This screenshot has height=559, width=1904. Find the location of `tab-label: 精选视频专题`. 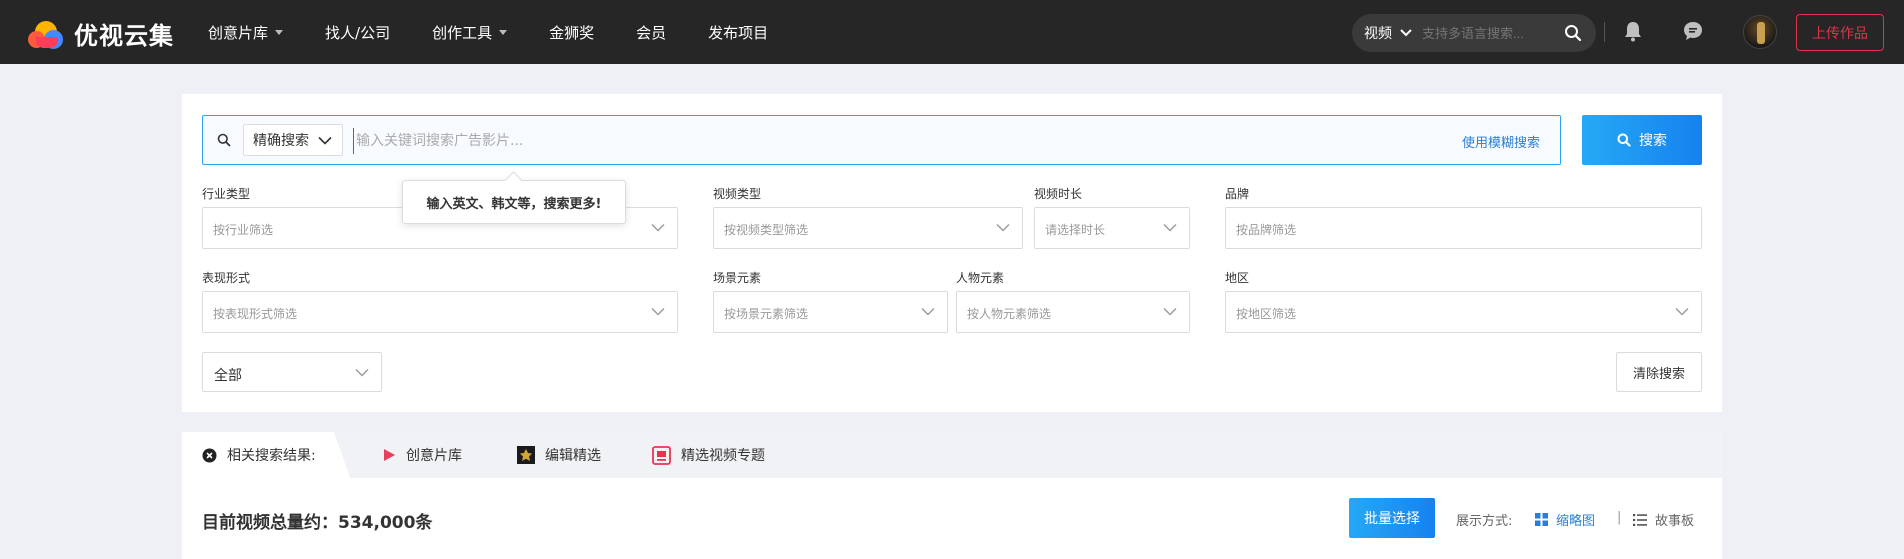

tab-label: 精选视频专题 is located at coordinates (723, 456).